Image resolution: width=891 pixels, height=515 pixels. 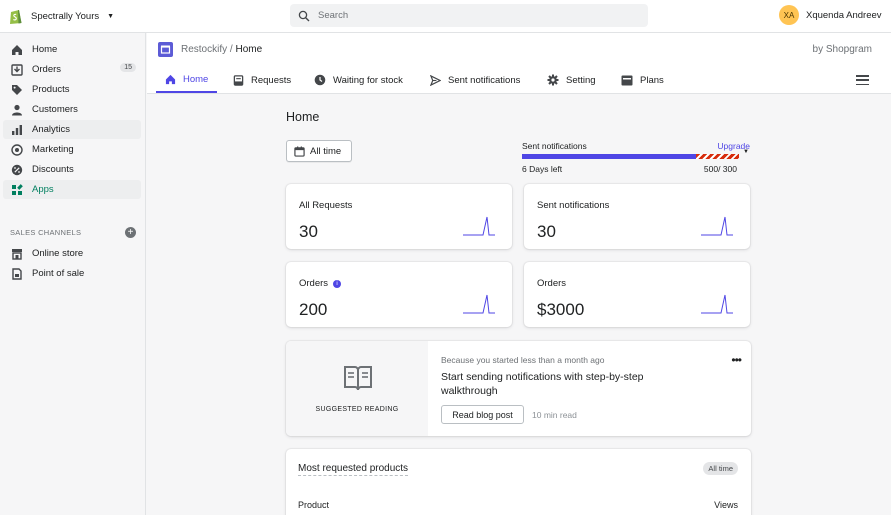 What do you see at coordinates (72, 189) in the screenshot?
I see `sidebar-item-apps: Apps` at bounding box center [72, 189].